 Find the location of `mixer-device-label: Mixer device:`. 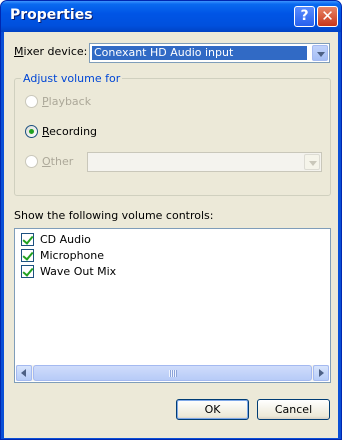

mixer-device-label: Mixer device: is located at coordinates (50, 51).